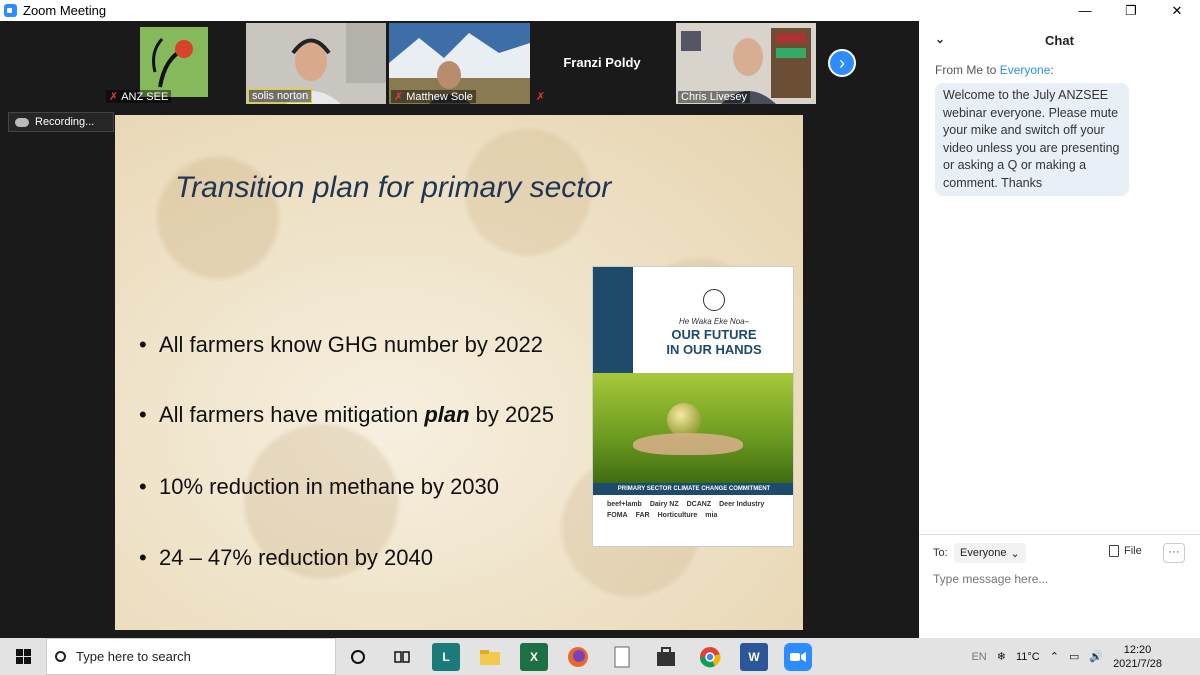 The image size is (1200, 675). What do you see at coordinates (1125, 551) in the screenshot?
I see `file-button: File` at bounding box center [1125, 551].